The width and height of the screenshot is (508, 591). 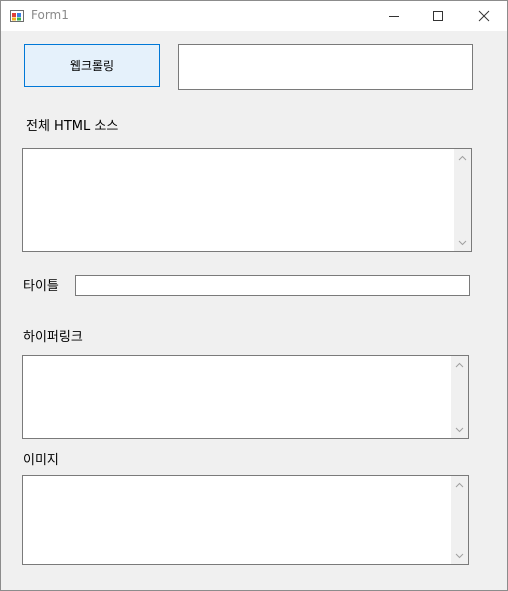 I want to click on minimize-icon, so click(x=394, y=16).